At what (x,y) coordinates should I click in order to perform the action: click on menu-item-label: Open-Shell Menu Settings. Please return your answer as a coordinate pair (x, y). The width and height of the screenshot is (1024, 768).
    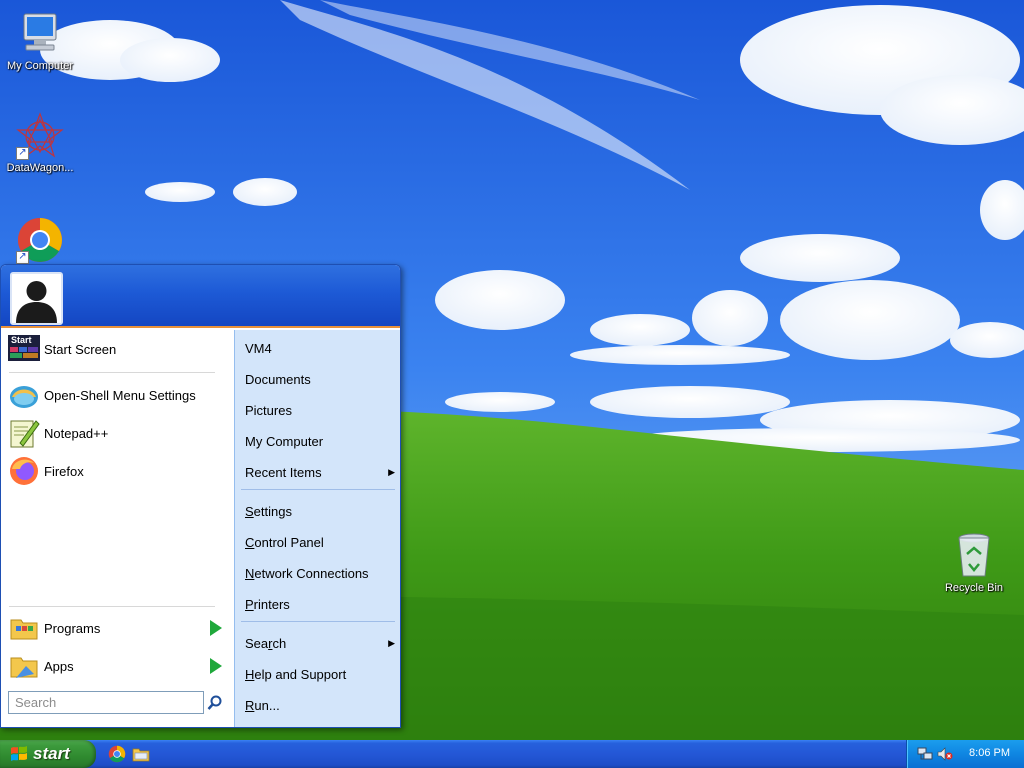
    Looking at the image, I should click on (120, 395).